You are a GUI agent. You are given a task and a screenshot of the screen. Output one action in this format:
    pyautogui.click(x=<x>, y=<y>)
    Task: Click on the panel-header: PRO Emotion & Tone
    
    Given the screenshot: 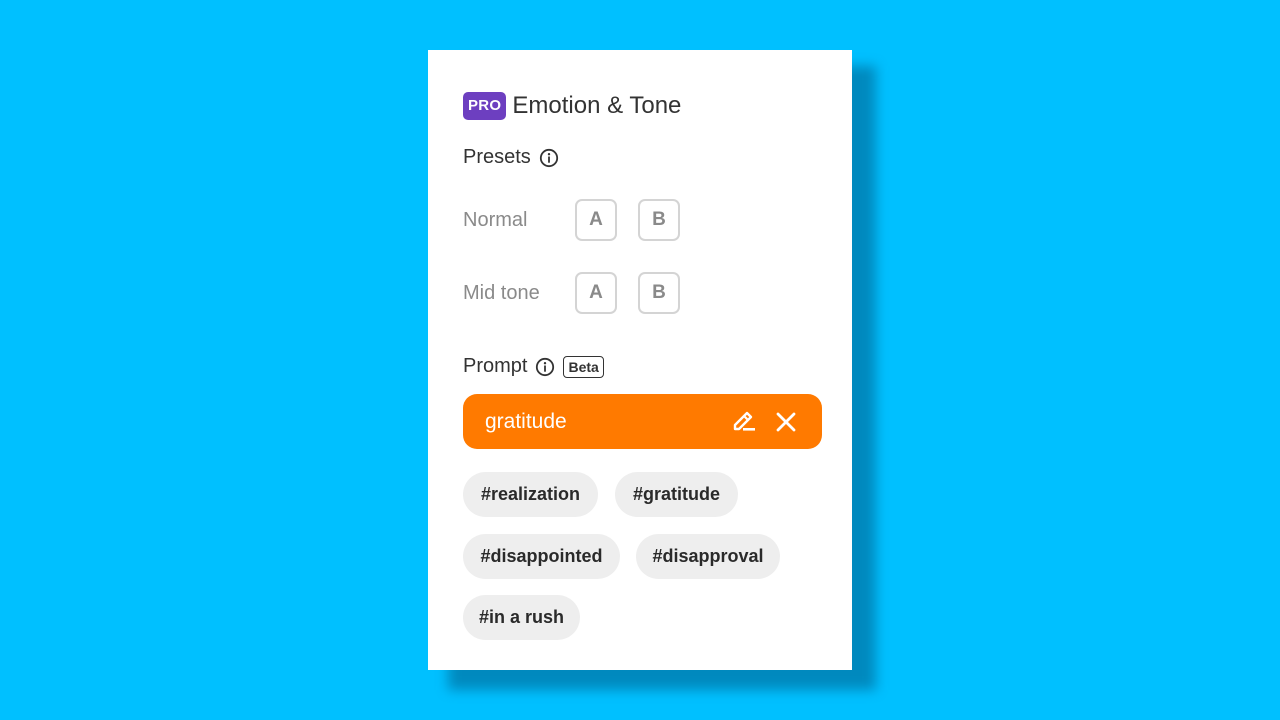 What is the action you would take?
    pyautogui.click(x=572, y=106)
    